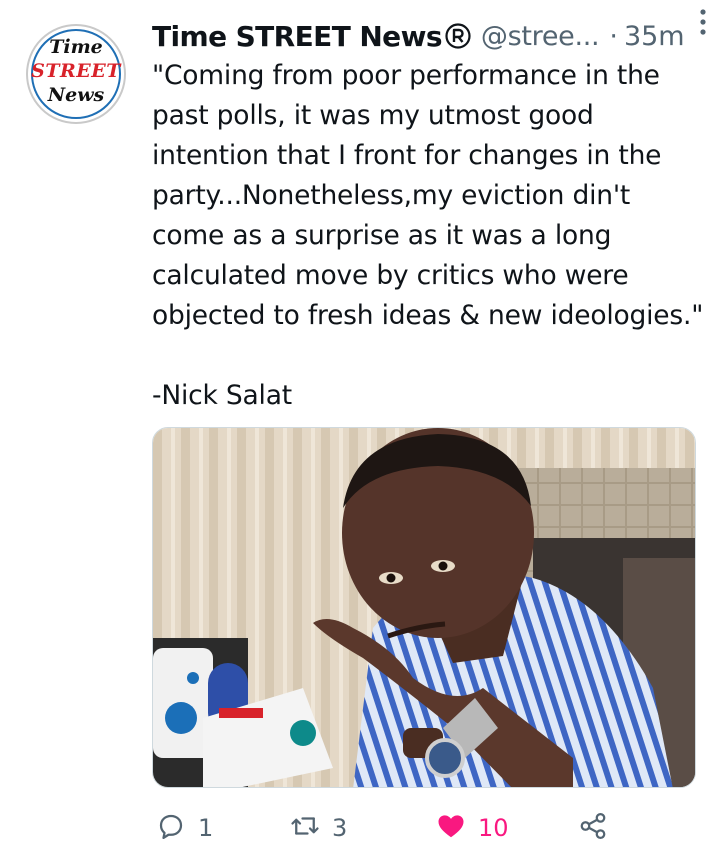  Describe the element at coordinates (305, 828) in the screenshot. I see `retweet-icon` at that location.